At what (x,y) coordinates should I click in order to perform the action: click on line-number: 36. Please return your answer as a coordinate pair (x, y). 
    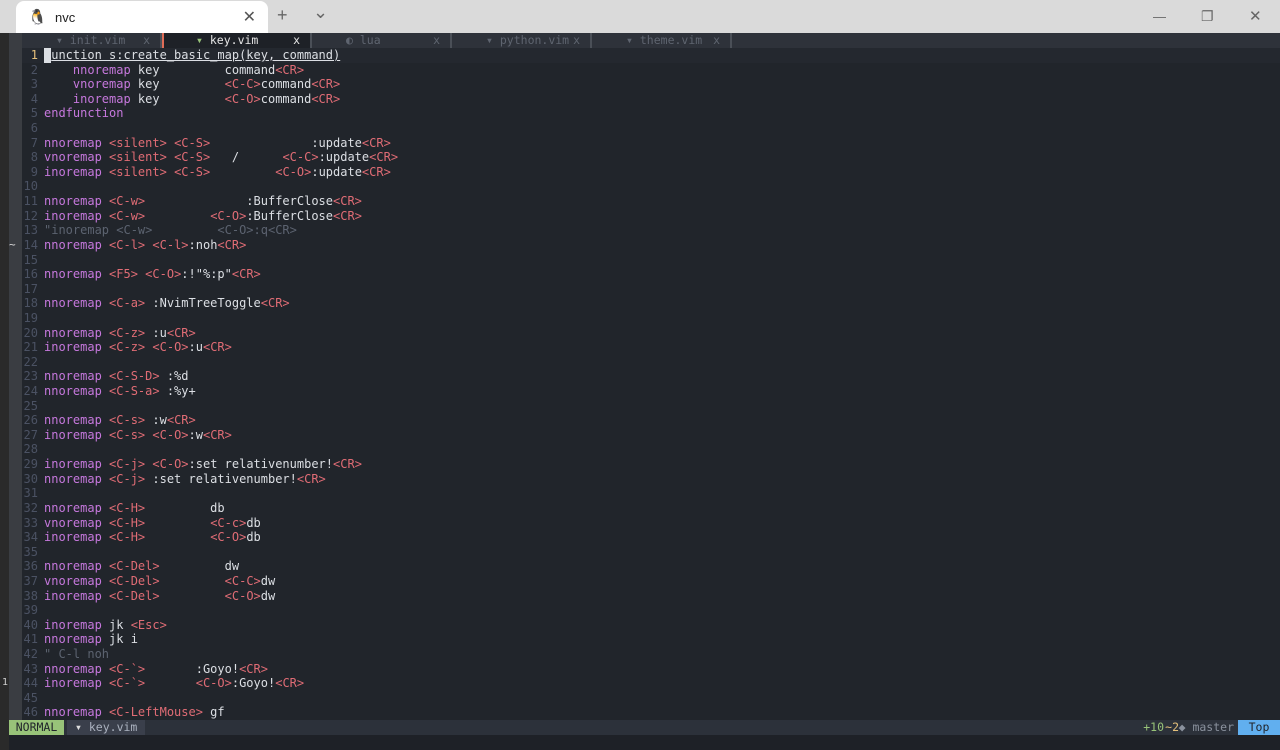
    Looking at the image, I should click on (30, 566).